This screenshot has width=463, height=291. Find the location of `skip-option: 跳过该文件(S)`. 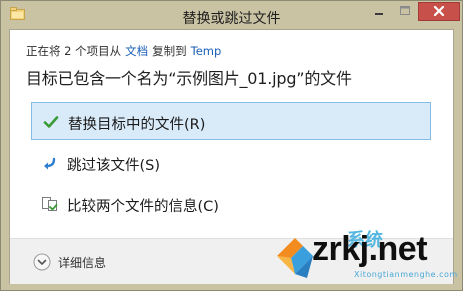

skip-option: 跳过该文件(S) is located at coordinates (231, 163).